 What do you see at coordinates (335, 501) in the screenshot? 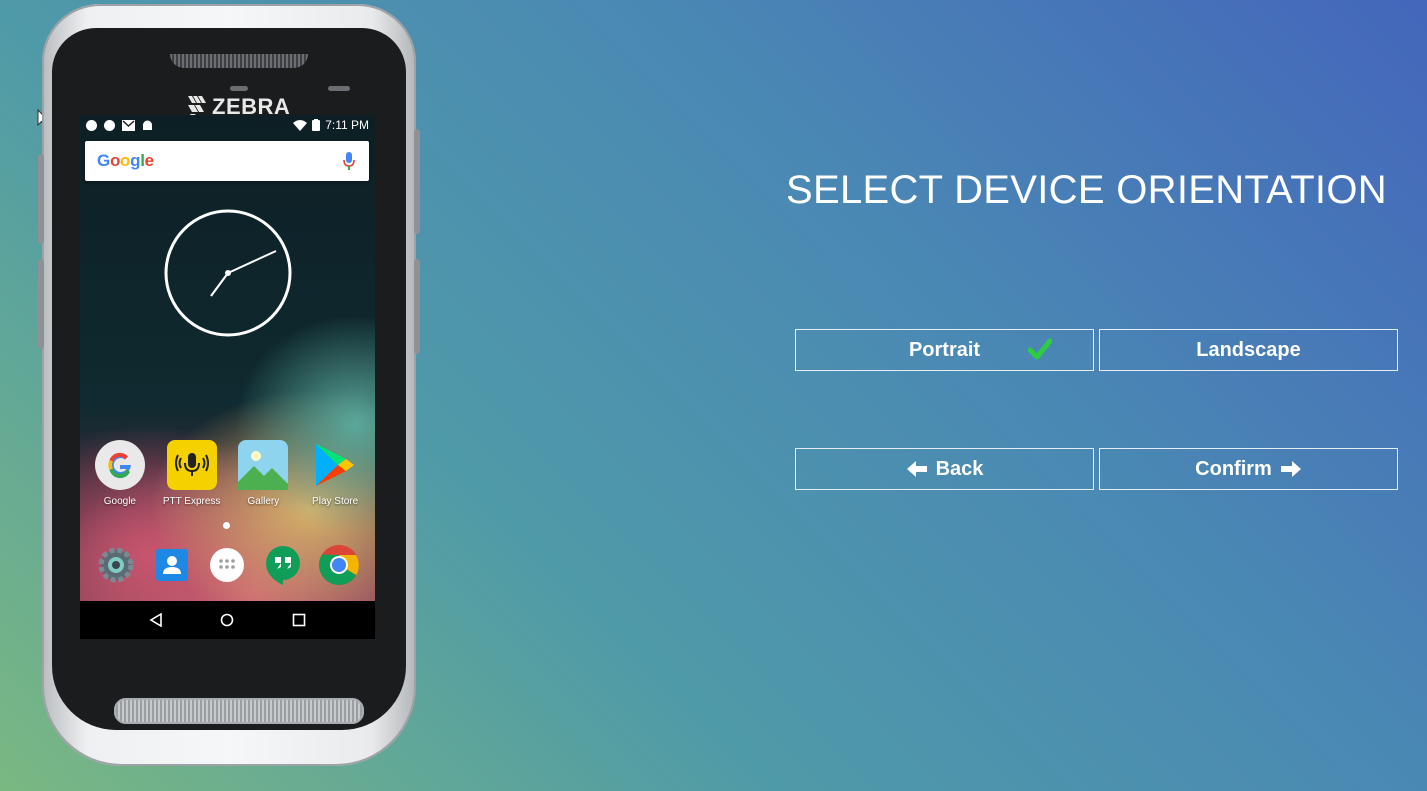
I see `app-label: Play Store` at bounding box center [335, 501].